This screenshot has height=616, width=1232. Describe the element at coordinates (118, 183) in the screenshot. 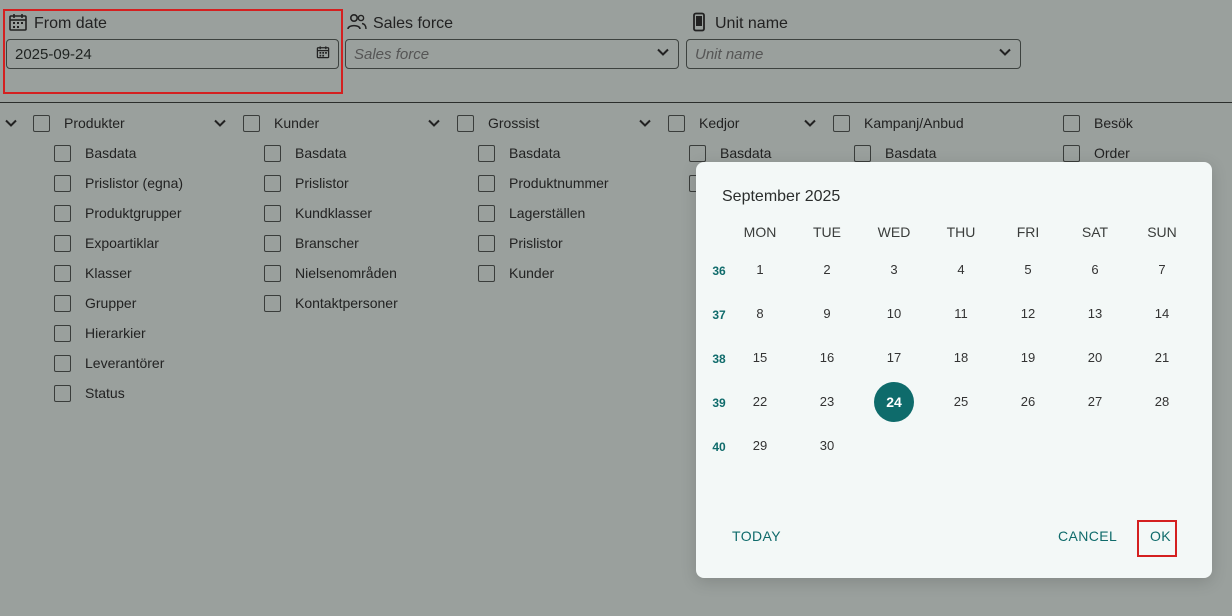

I see `list-item: Prislistor (egna)` at that location.